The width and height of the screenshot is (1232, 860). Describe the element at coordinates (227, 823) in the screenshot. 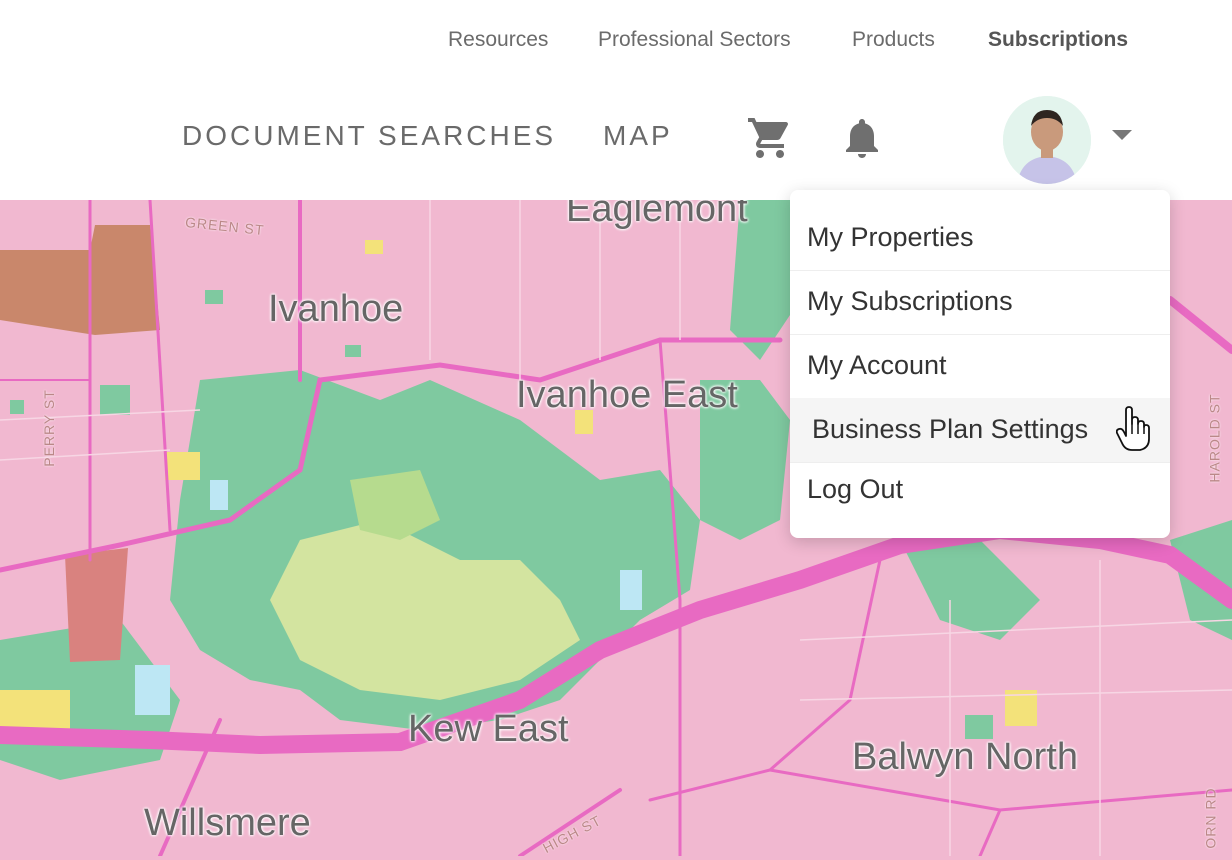

I see `place-label-willsmere: Willsmere` at that location.